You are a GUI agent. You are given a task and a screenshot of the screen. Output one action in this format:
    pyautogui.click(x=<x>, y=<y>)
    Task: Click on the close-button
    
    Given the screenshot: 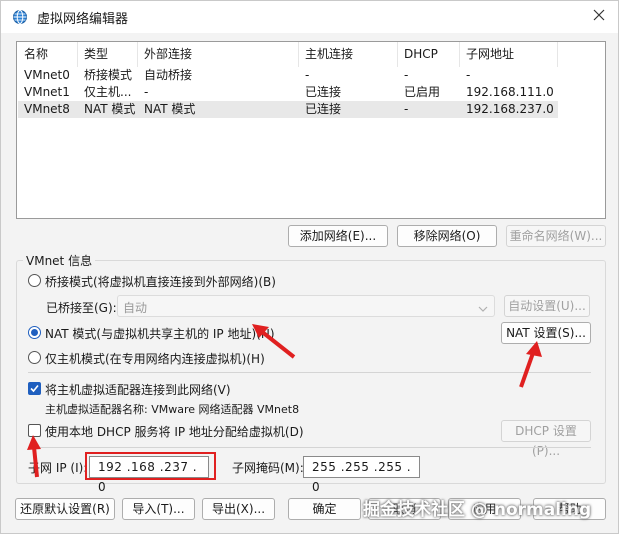 What is the action you would take?
    pyautogui.click(x=599, y=16)
    